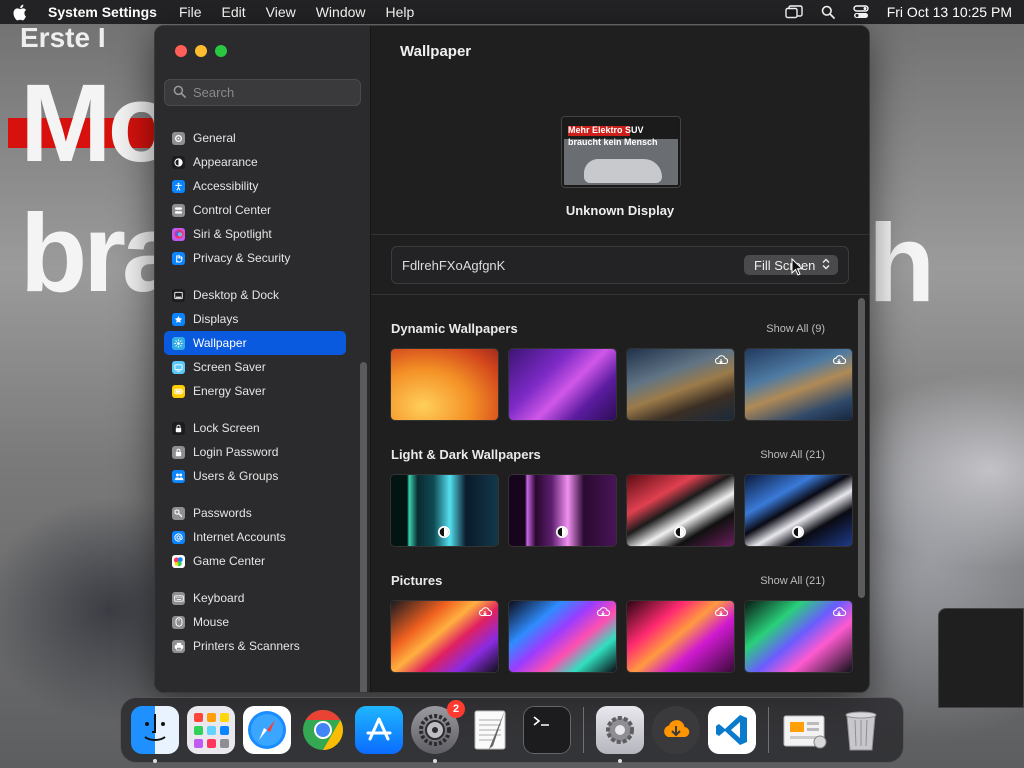 This screenshot has height=768, width=1024. Describe the element at coordinates (363, 527) in the screenshot. I see `sidebar-scrollbar` at that location.